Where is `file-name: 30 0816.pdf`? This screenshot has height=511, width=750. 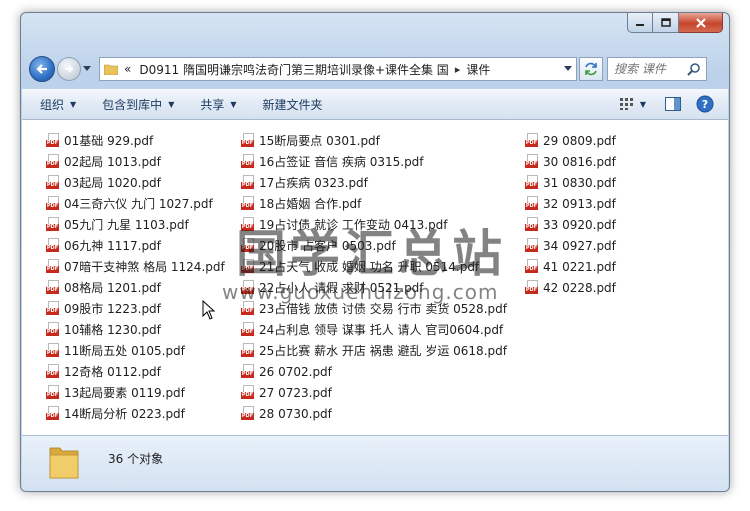 file-name: 30 0816.pdf is located at coordinates (579, 161).